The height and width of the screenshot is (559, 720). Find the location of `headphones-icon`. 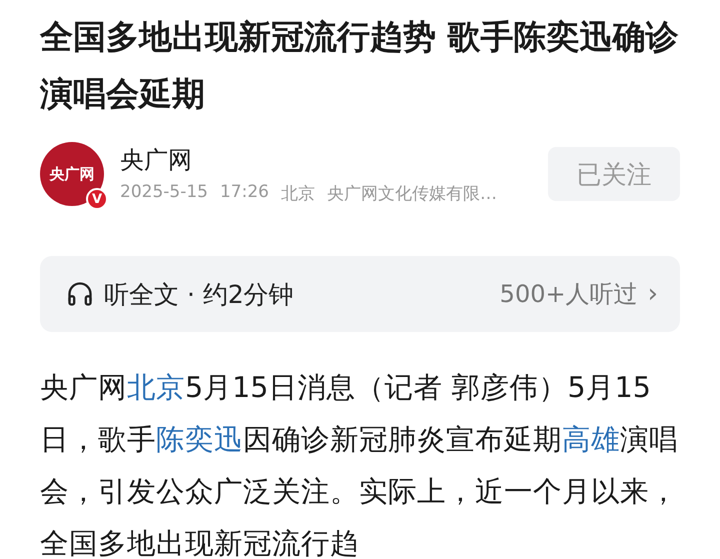

headphones-icon is located at coordinates (80, 294).